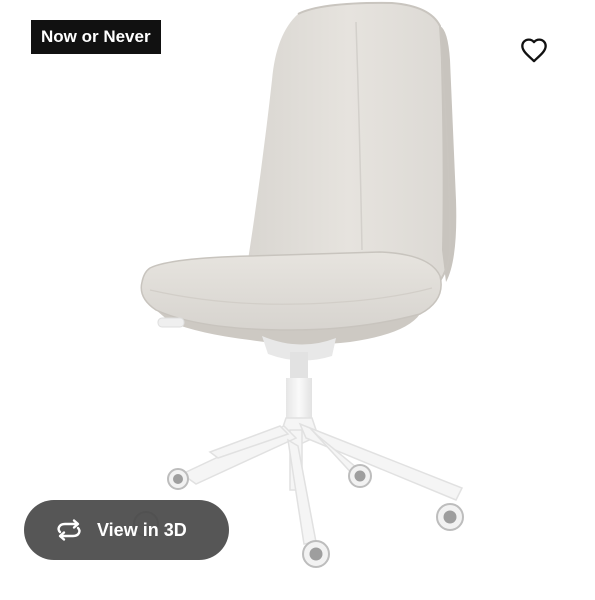 This screenshot has height=600, width=595. What do you see at coordinates (96, 37) in the screenshot?
I see `now-or-never-badge: Now or Never` at bounding box center [96, 37].